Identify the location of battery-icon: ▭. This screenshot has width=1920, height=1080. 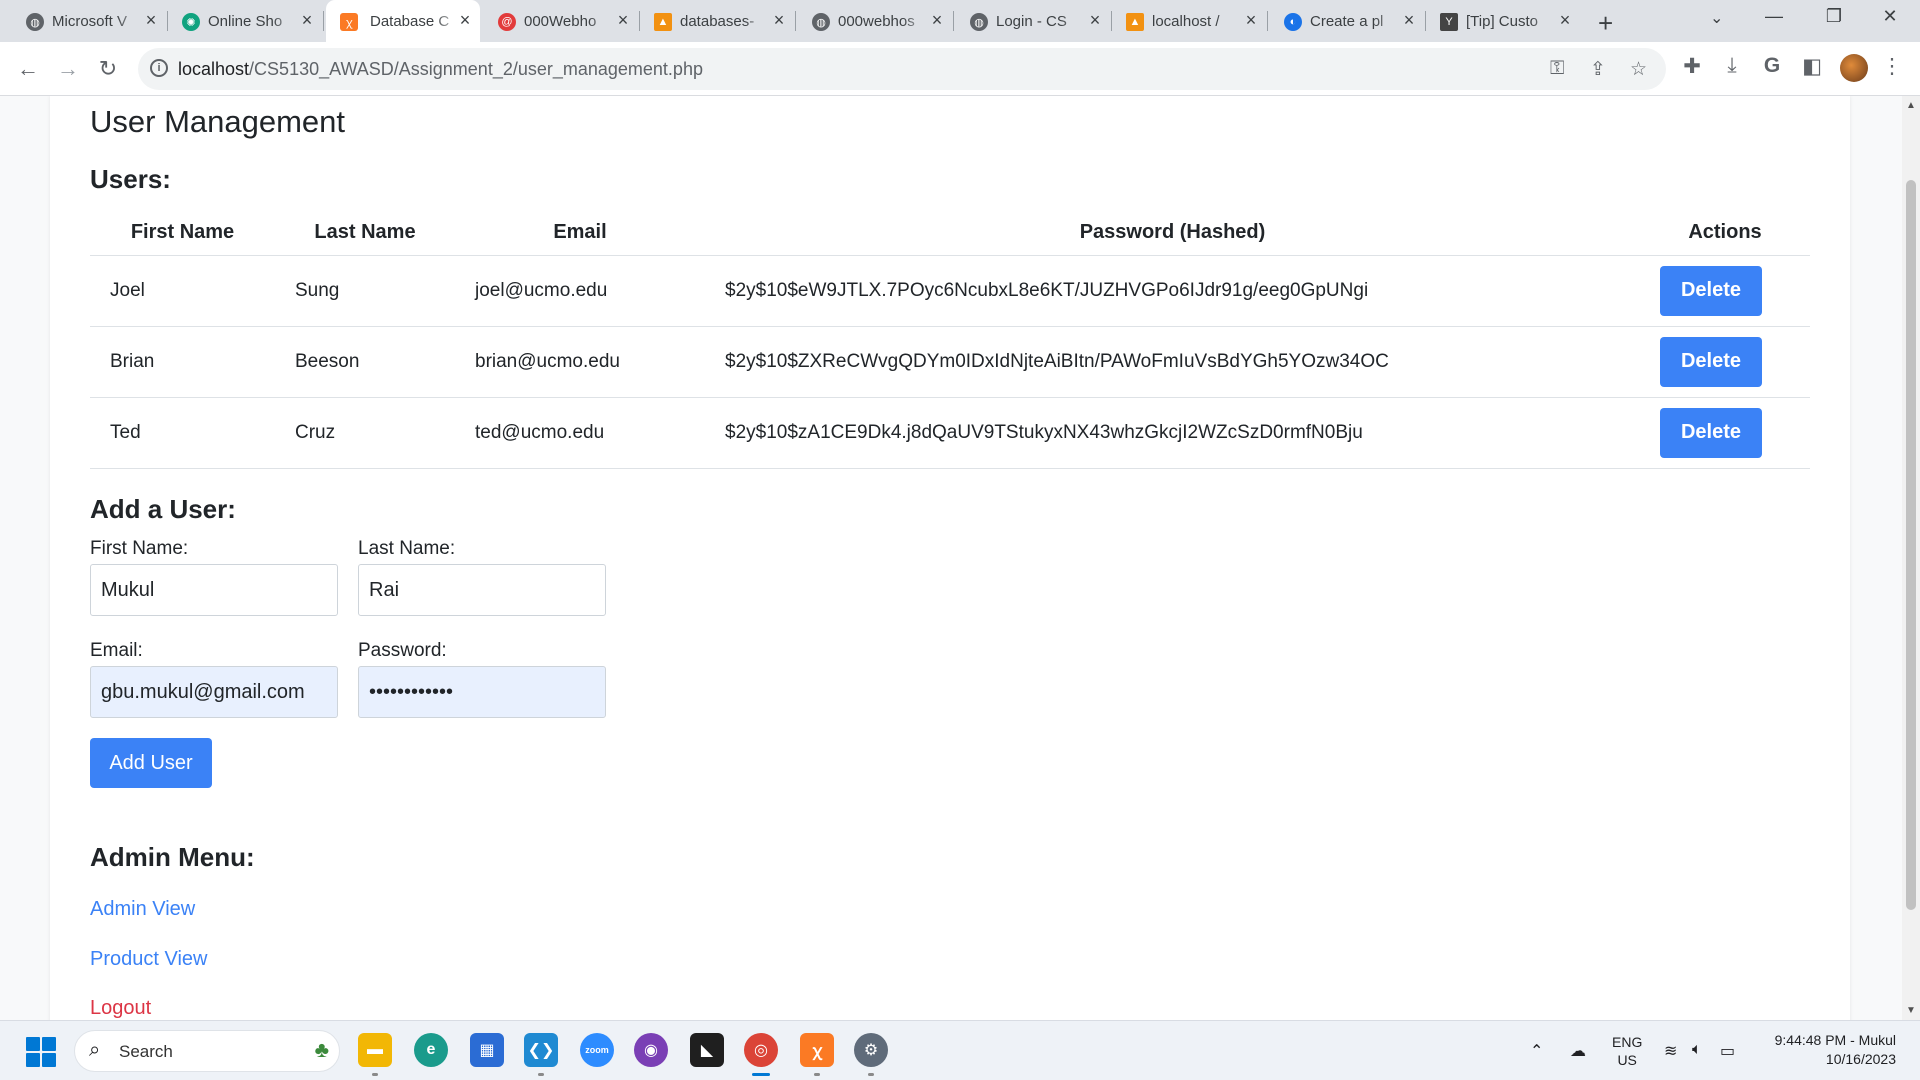
(1727, 1051).